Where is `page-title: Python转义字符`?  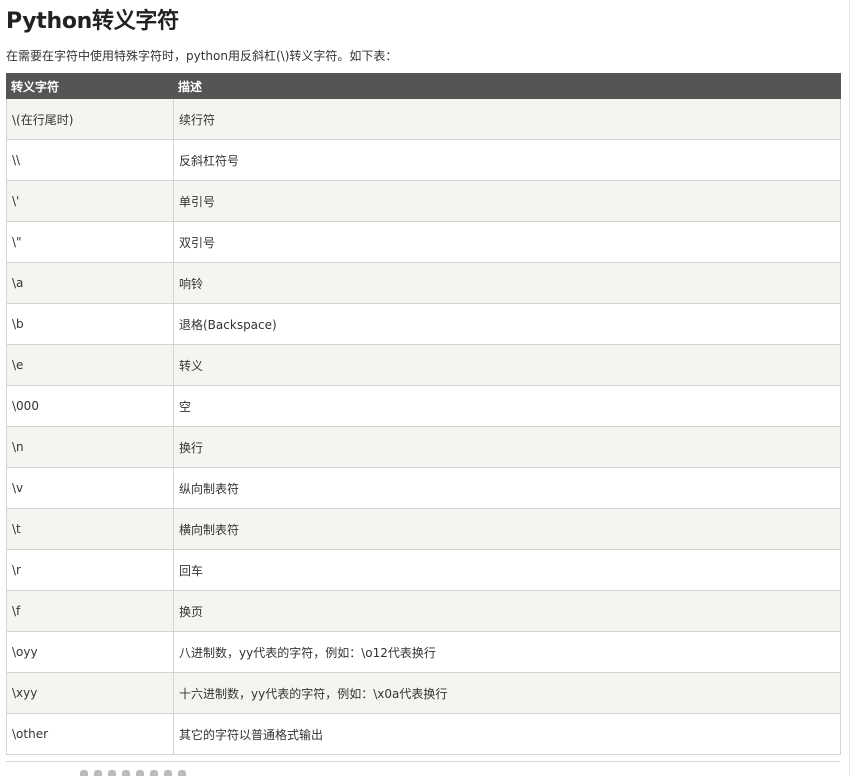 page-title: Python转义字符 is located at coordinates (92, 21).